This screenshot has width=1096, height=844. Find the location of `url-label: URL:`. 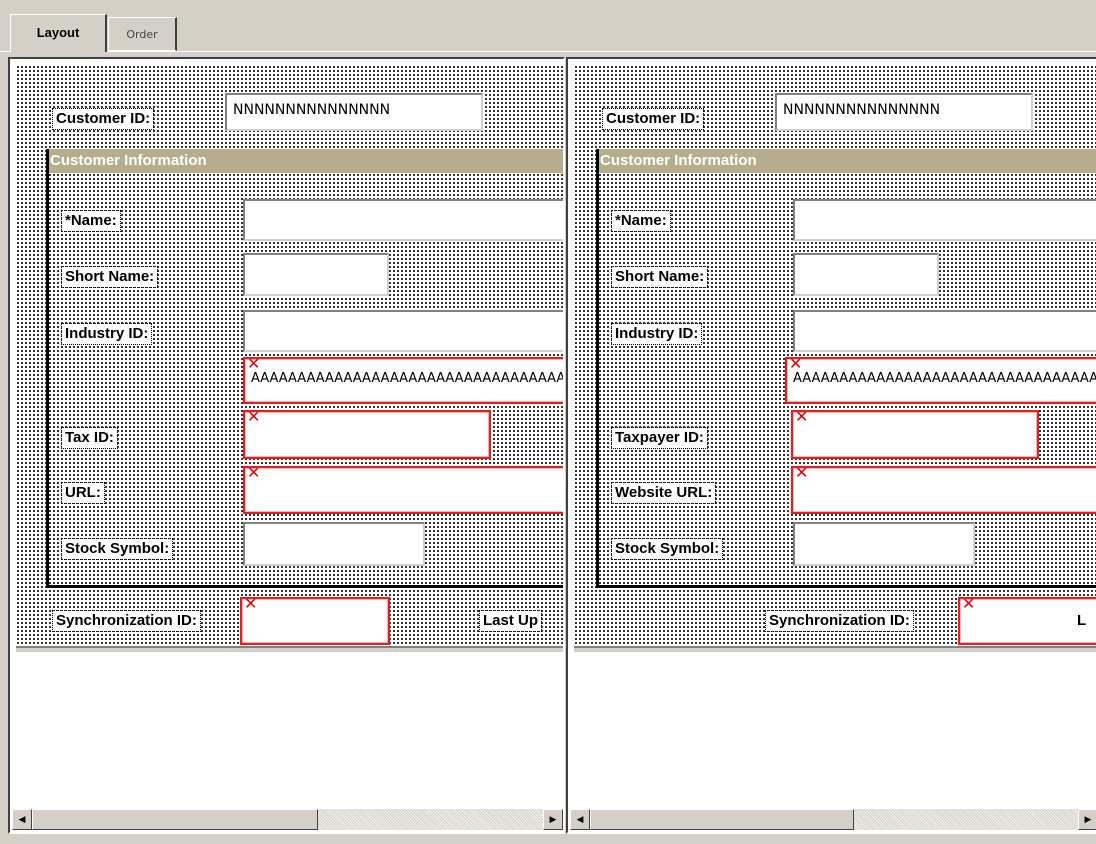

url-label: URL: is located at coordinates (83, 493).